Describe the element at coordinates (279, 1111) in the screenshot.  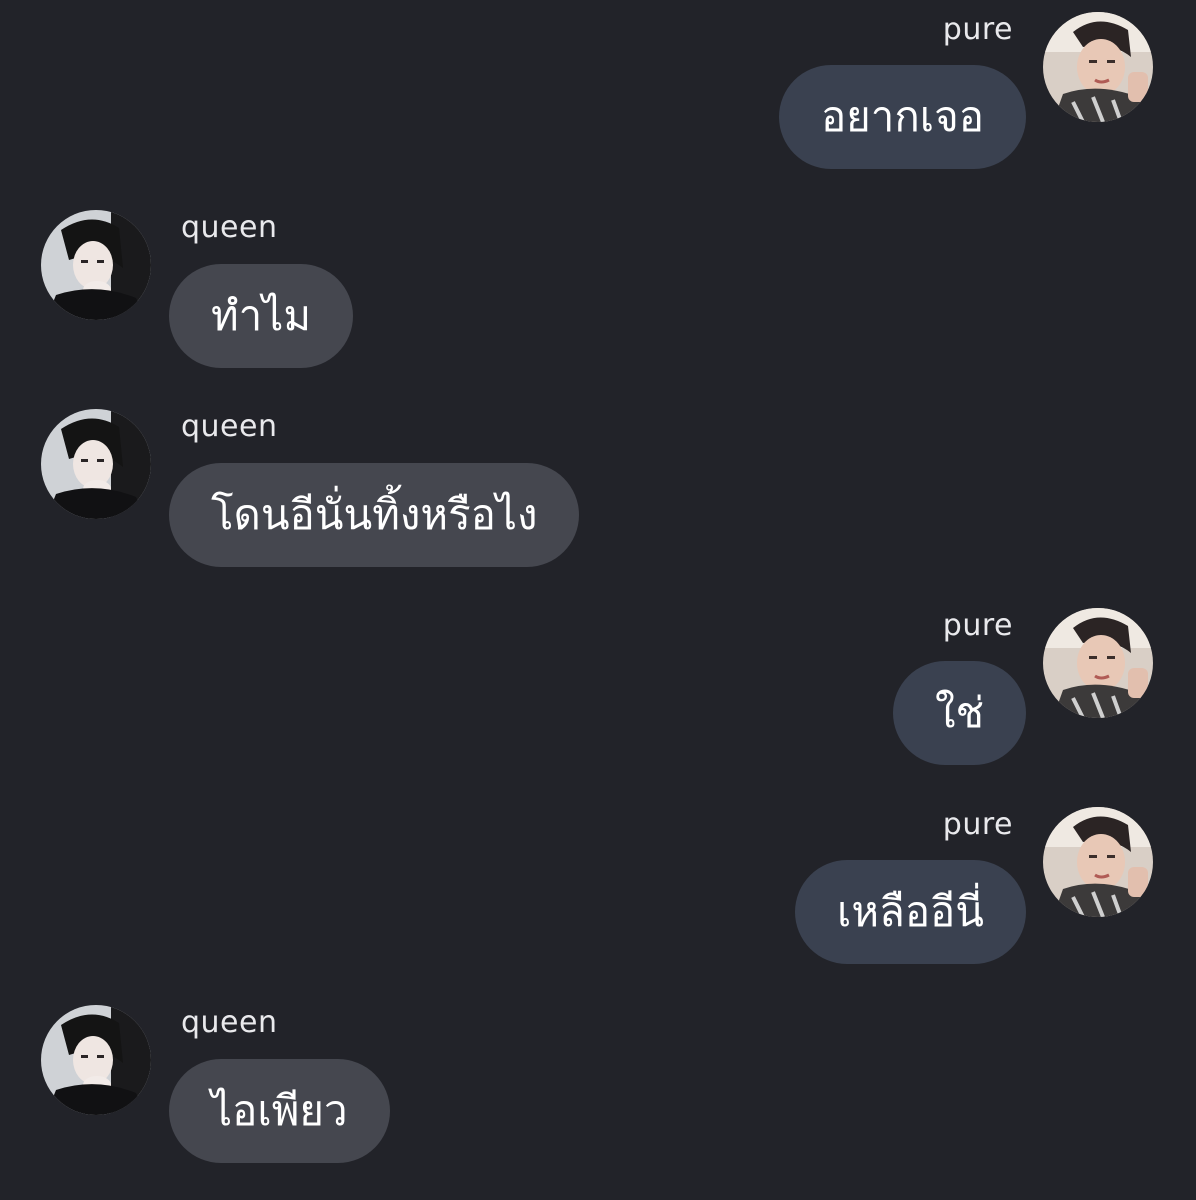
I see `message-bubble: ไอเพียว` at that location.